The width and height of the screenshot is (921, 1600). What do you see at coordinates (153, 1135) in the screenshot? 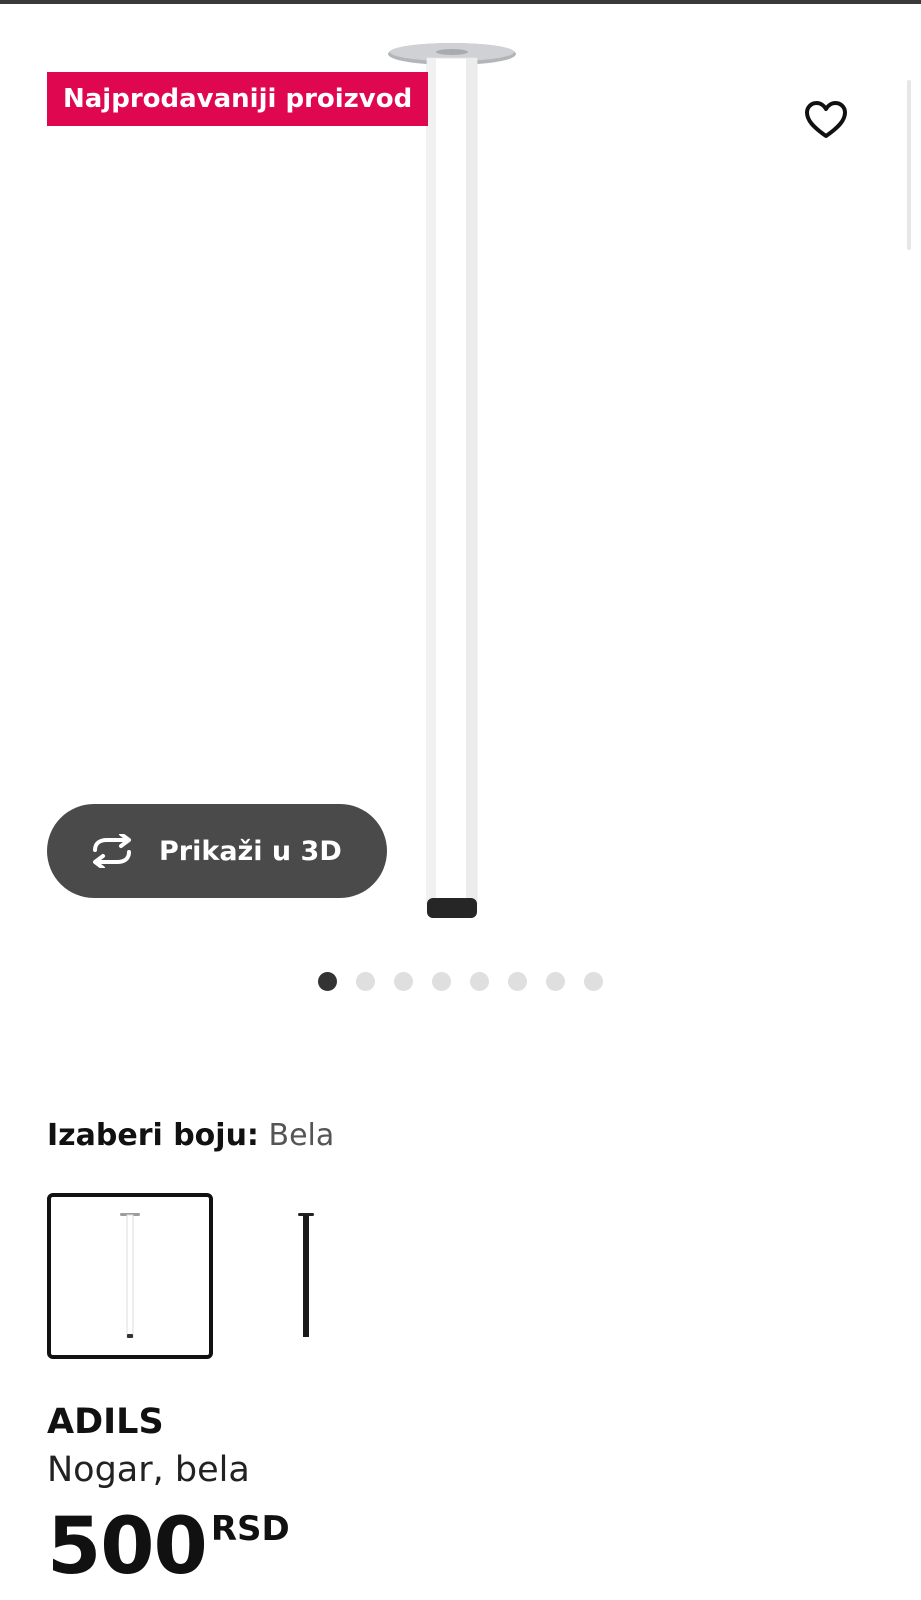
I see `color-label-key: Izaberi boju:` at bounding box center [153, 1135].